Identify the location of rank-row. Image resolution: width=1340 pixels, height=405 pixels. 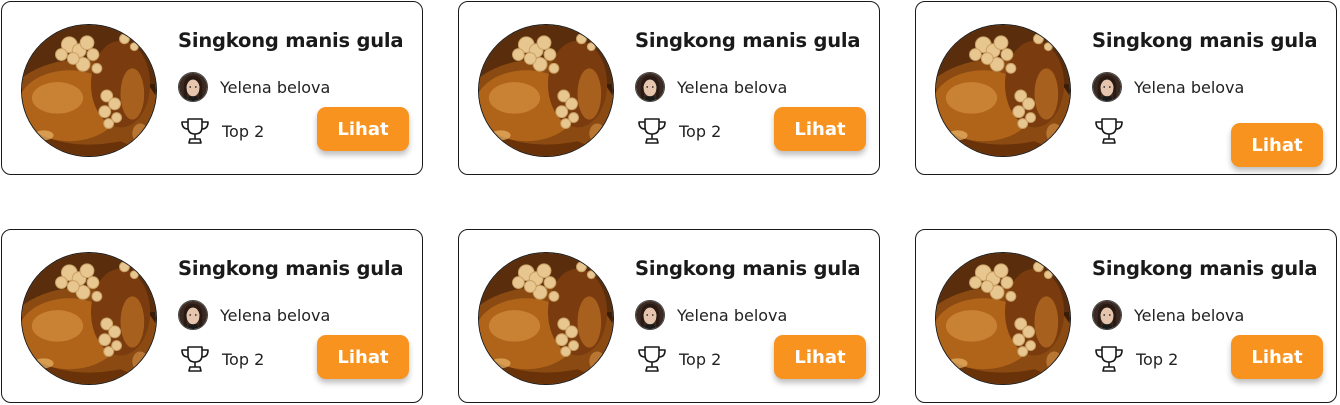
(1115, 131).